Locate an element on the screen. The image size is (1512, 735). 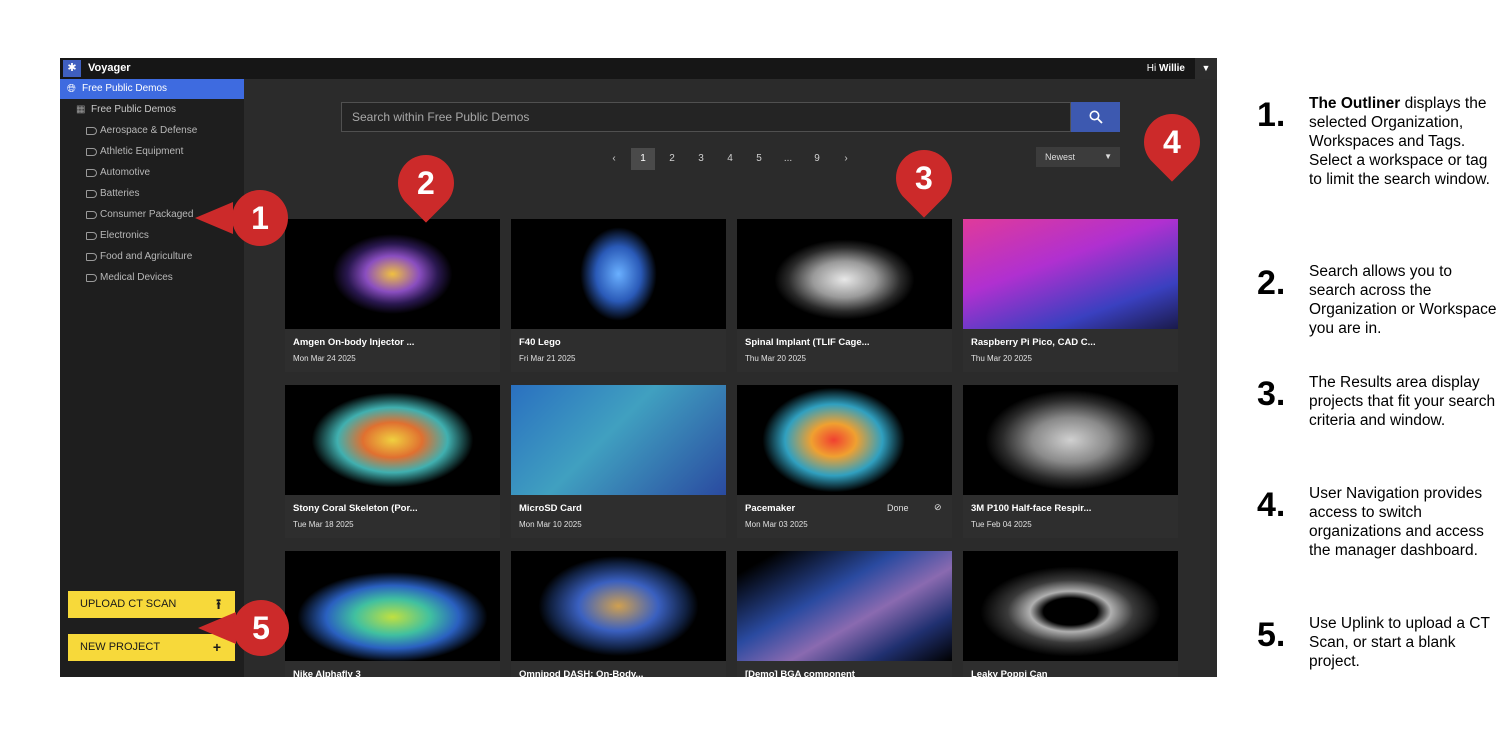
sidebar-tag-aerospace: Aerospace & Defense is located at coordinates (141, 131).